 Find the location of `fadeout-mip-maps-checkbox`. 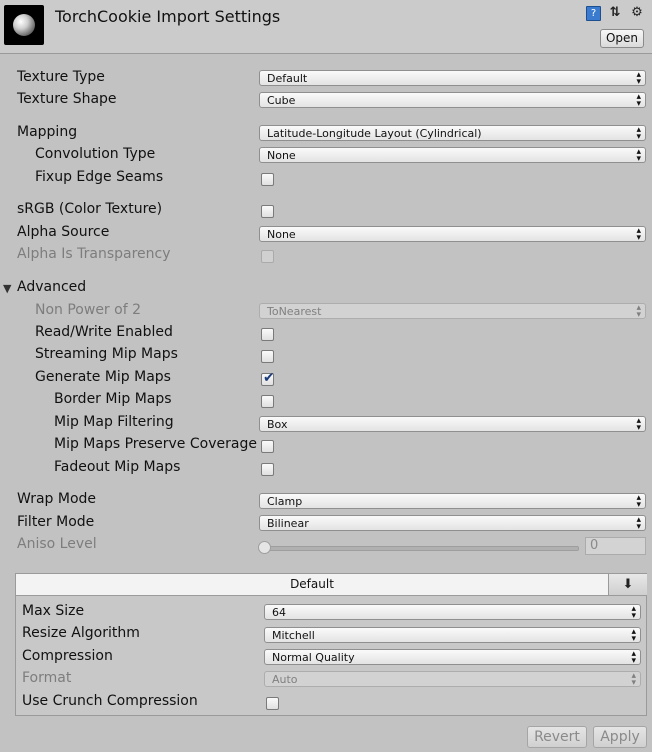

fadeout-mip-maps-checkbox is located at coordinates (267, 469).